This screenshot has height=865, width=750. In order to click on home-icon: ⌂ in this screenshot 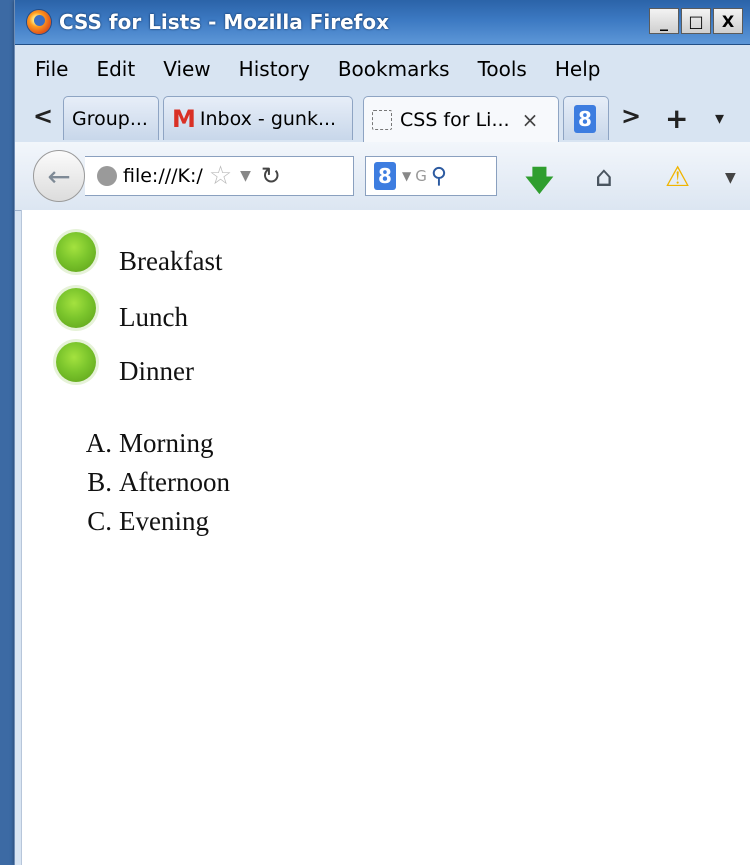, I will do `click(604, 176)`.